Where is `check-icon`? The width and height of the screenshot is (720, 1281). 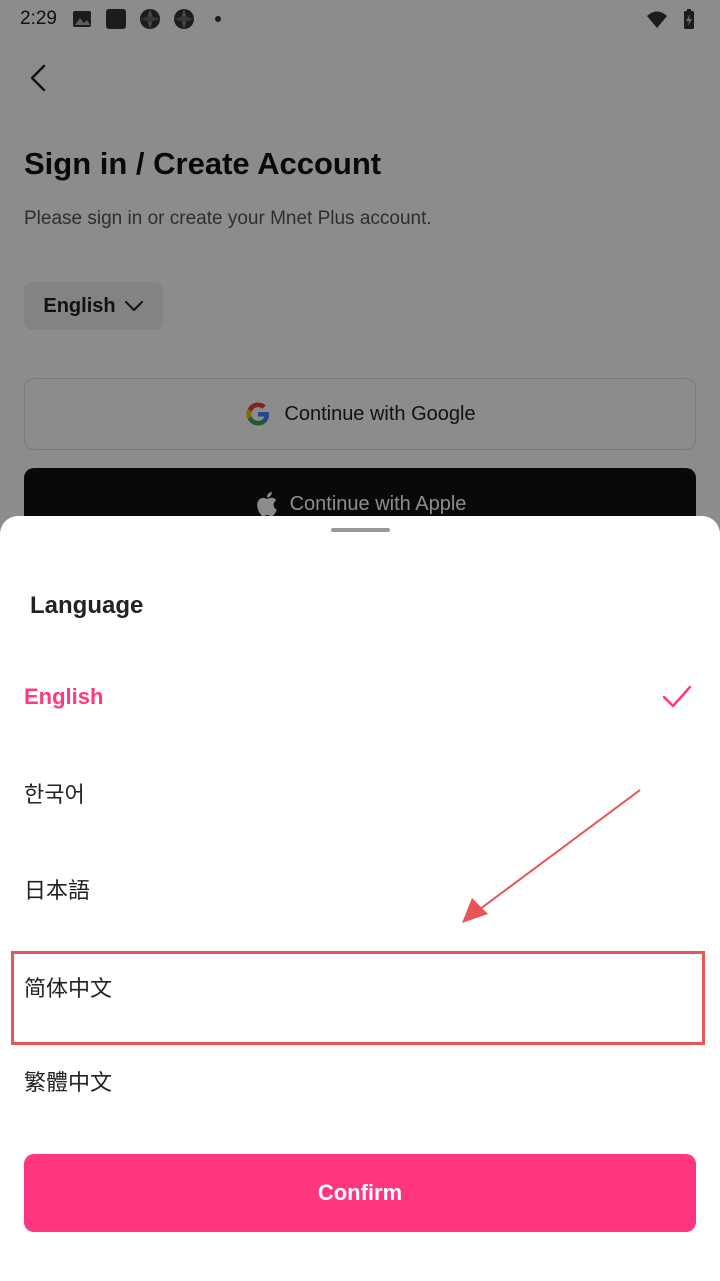 check-icon is located at coordinates (677, 696).